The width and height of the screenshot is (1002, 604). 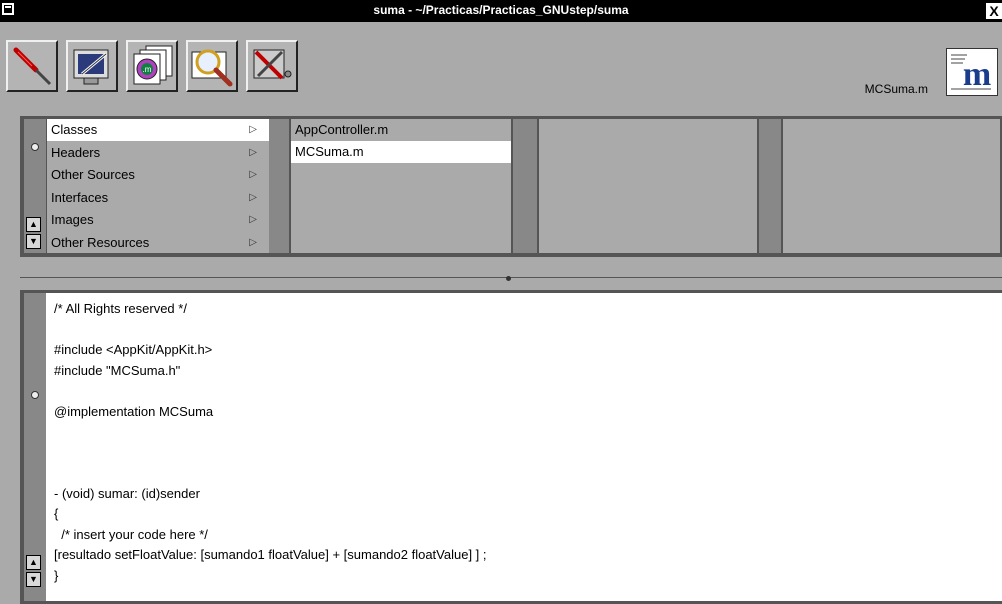 I want to click on code-line: /* All Rights reserved */, so click(x=120, y=308).